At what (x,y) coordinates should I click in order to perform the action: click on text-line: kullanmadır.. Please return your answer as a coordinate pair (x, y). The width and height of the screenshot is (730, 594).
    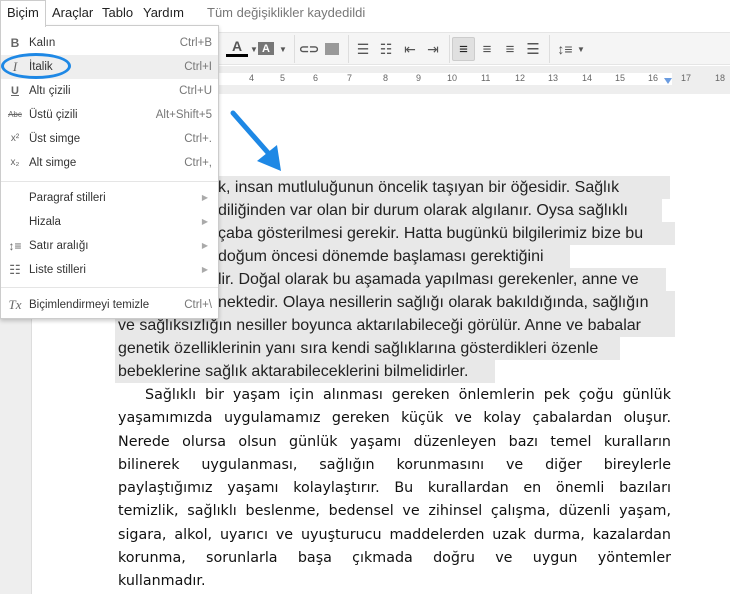
    Looking at the image, I should click on (162, 581).